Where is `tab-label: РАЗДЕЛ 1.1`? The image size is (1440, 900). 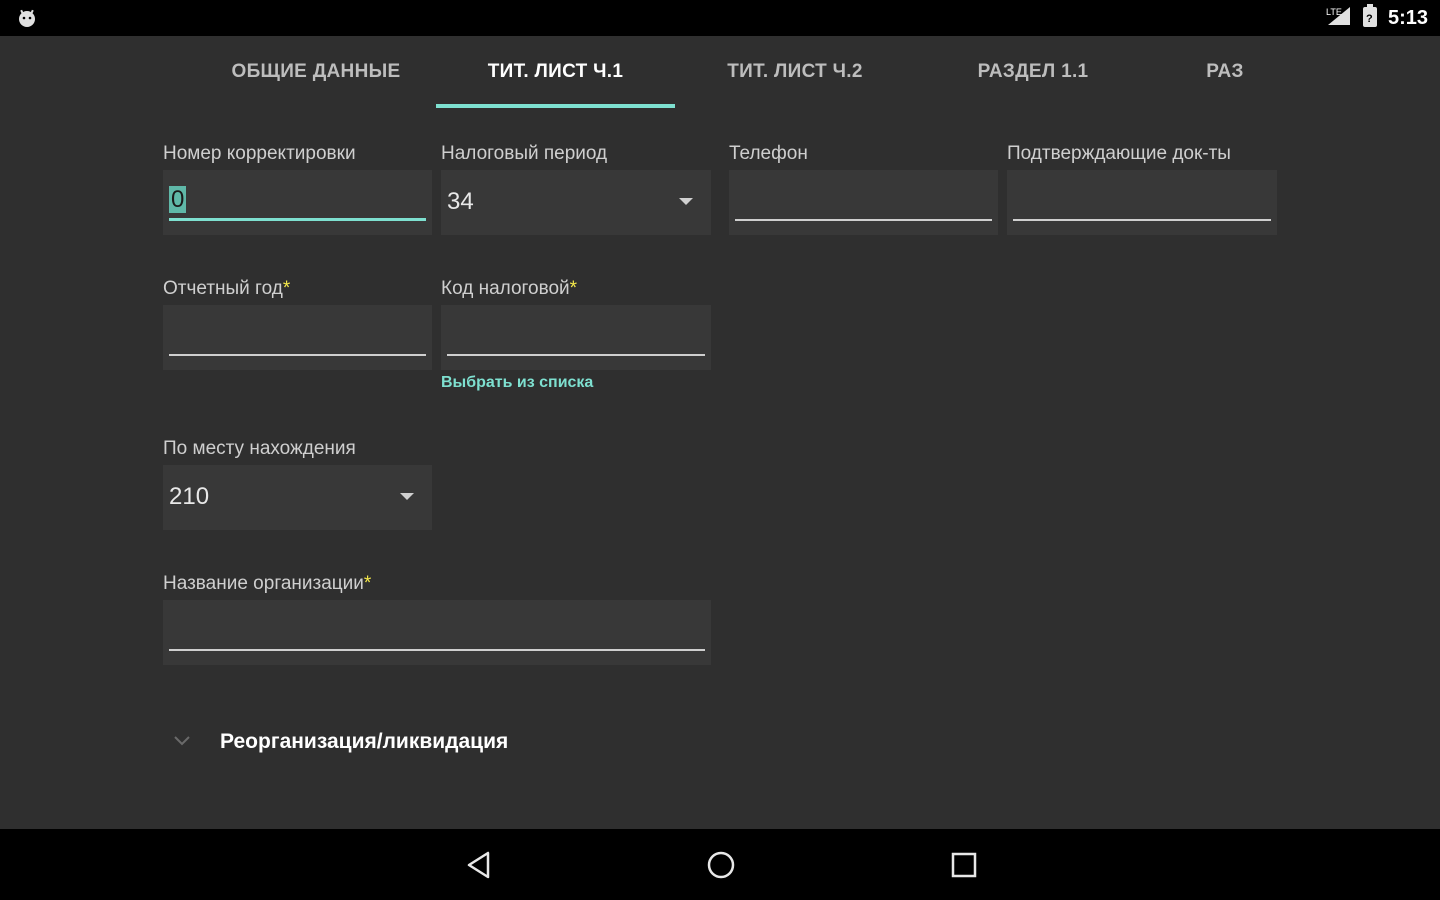
tab-label: РАЗДЕЛ 1.1 is located at coordinates (1033, 71).